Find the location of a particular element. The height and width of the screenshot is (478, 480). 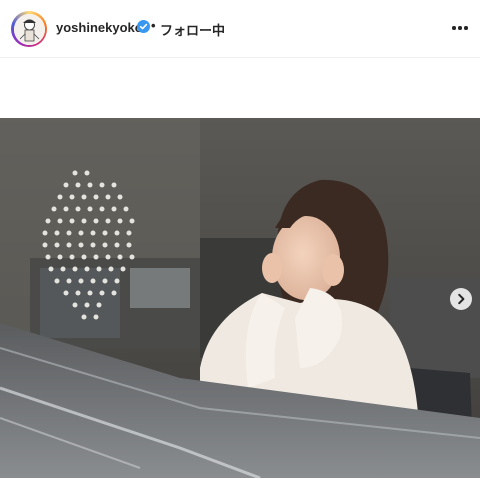

username: yoshinekyoko is located at coordinates (99, 27).